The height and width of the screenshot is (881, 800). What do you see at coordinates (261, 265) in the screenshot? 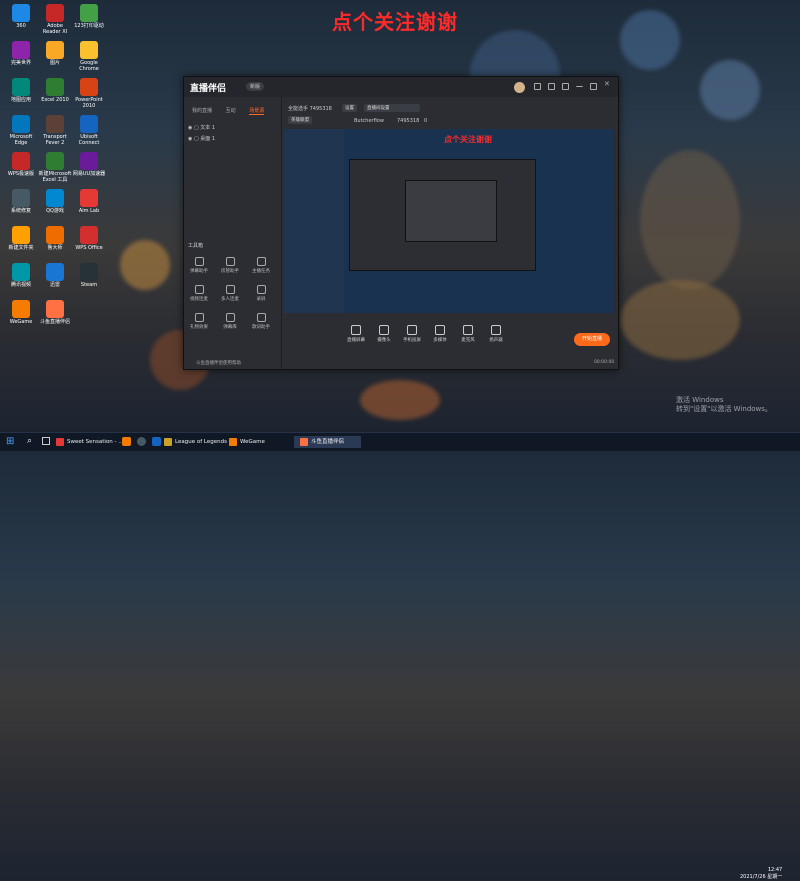
I see `tool-item: 主播任务` at bounding box center [261, 265].